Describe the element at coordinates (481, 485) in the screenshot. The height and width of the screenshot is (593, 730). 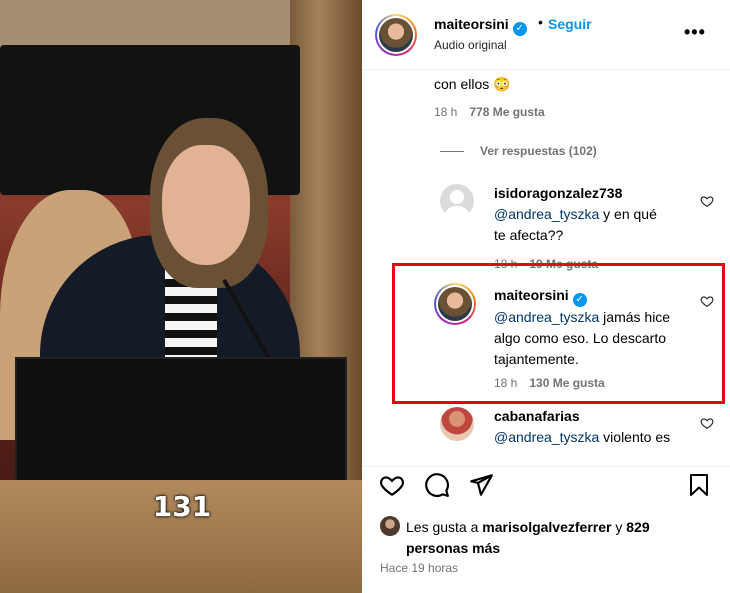
I see `share-icon` at that location.